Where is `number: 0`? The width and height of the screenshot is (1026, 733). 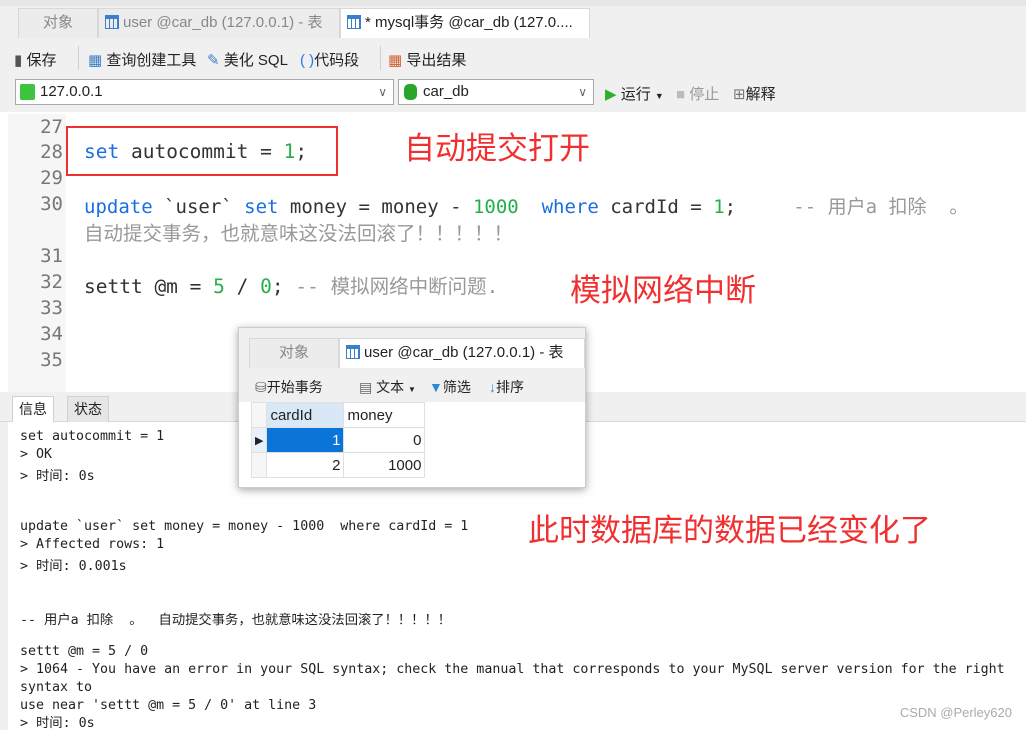
number: 0 is located at coordinates (266, 286).